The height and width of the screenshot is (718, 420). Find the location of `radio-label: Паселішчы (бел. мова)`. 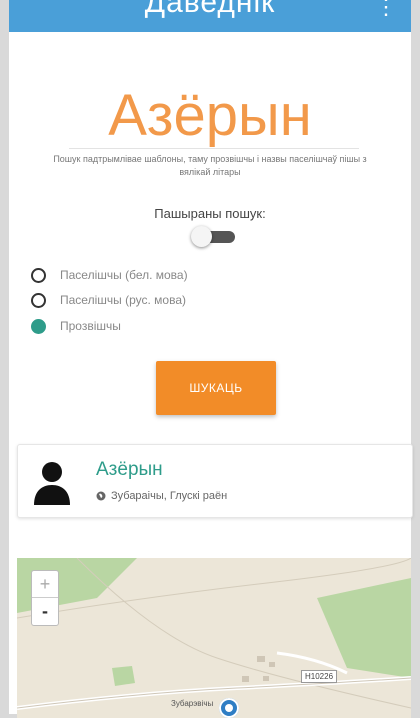

radio-label: Паселішчы (бел. мова) is located at coordinates (124, 275).